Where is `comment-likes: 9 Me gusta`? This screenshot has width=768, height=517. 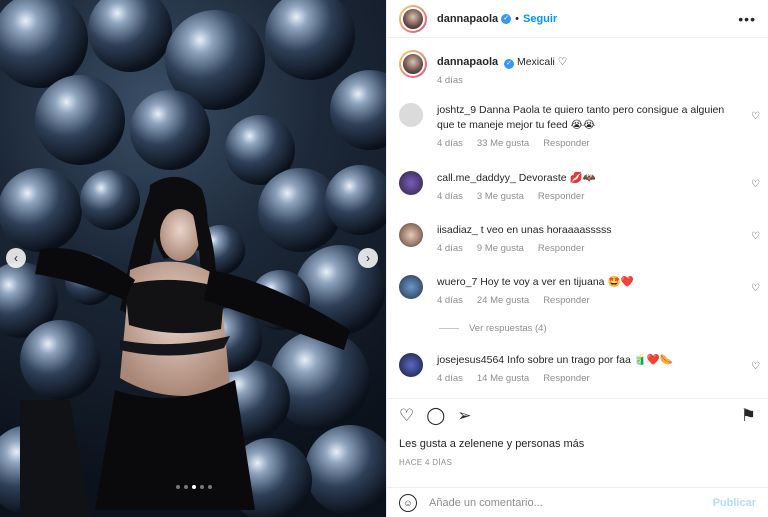 comment-likes: 9 Me gusta is located at coordinates (500, 248).